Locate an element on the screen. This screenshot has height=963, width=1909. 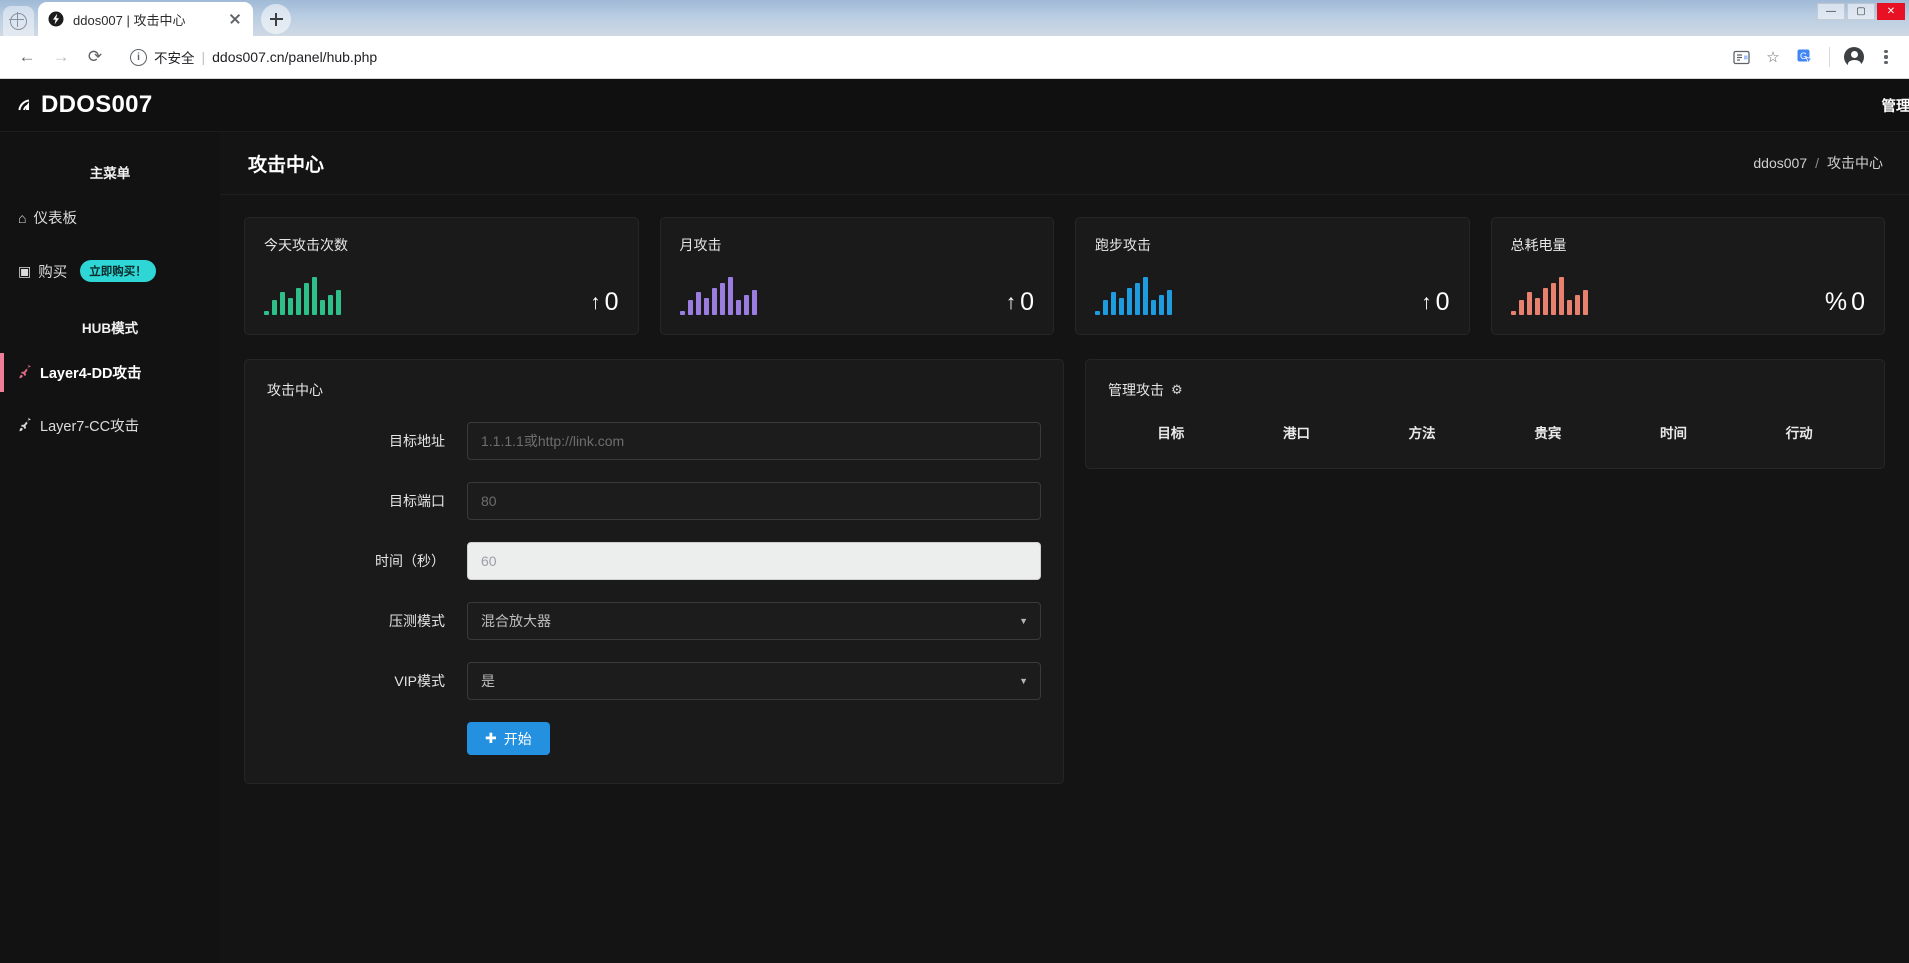
new-tab-button is located at coordinates (276, 19).